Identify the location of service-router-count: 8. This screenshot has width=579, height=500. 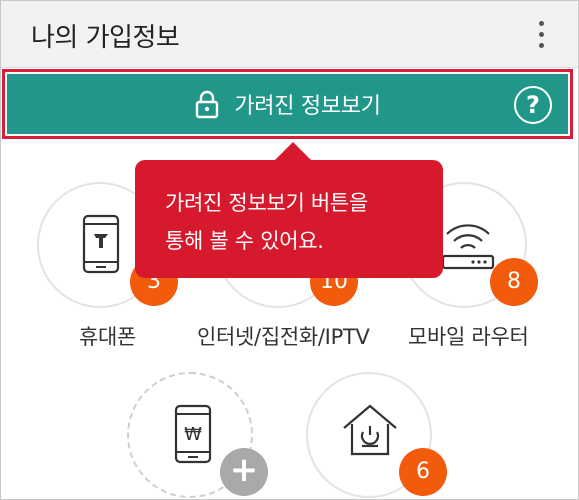
(514, 282).